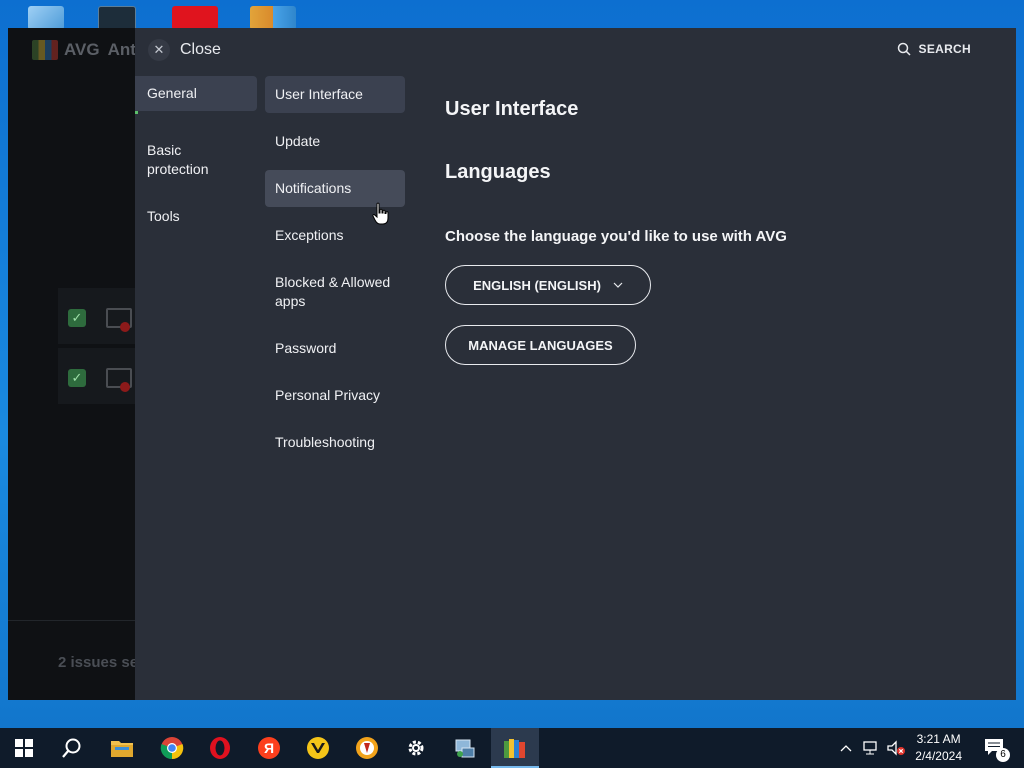 This screenshot has width=1024, height=768. I want to click on chevron-down-icon, so click(618, 285).